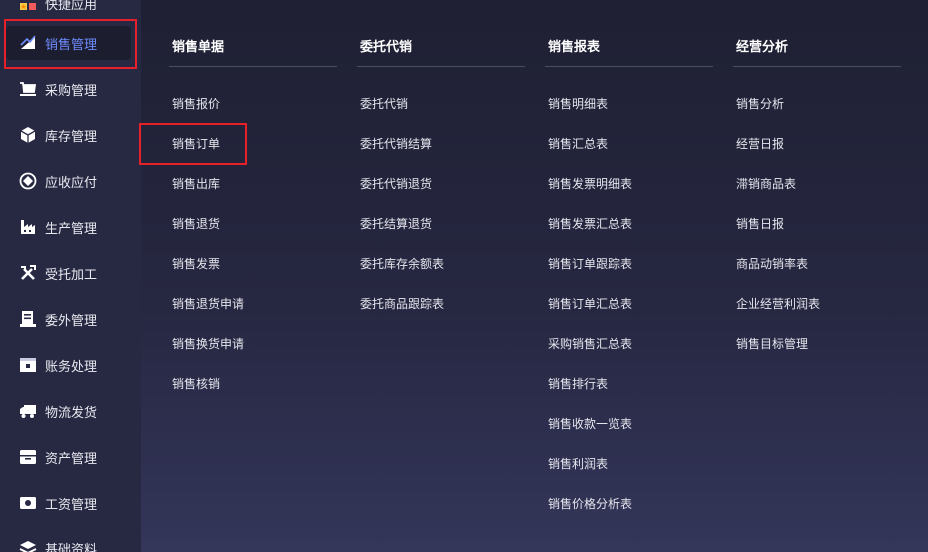 The height and width of the screenshot is (552, 928). What do you see at coordinates (766, 184) in the screenshot?
I see `menu-item: 滞销商品表` at bounding box center [766, 184].